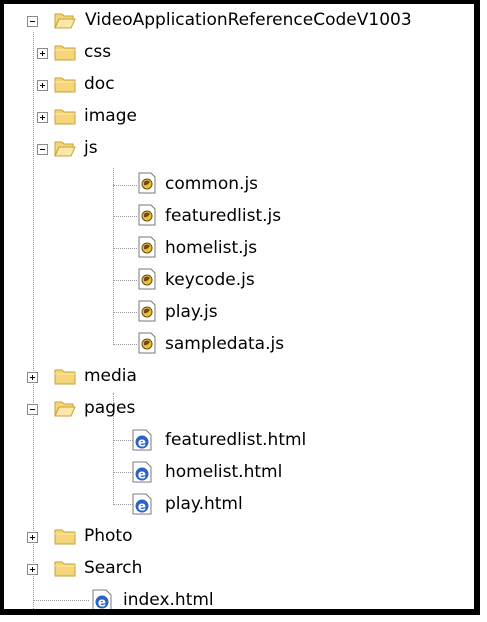  I want to click on tree-node-label: homelist.html, so click(224, 472).